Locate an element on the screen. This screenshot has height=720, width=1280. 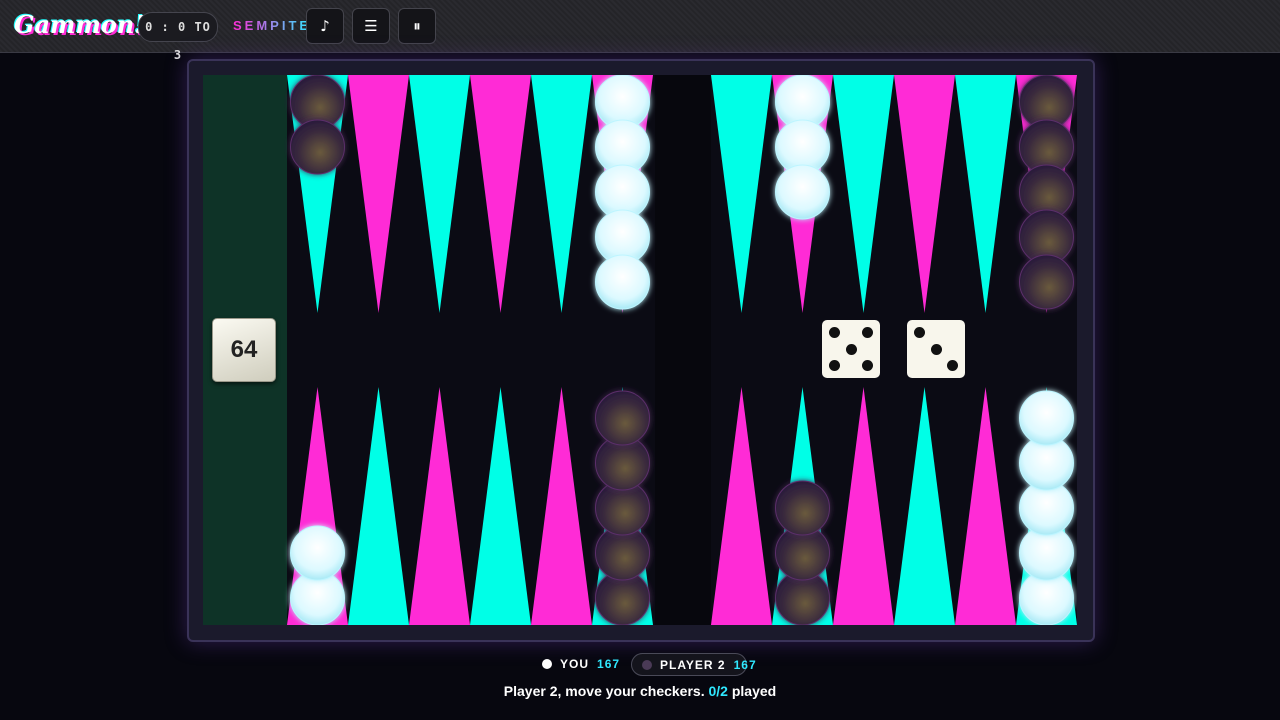
player-you-pips: 167 is located at coordinates (609, 664).